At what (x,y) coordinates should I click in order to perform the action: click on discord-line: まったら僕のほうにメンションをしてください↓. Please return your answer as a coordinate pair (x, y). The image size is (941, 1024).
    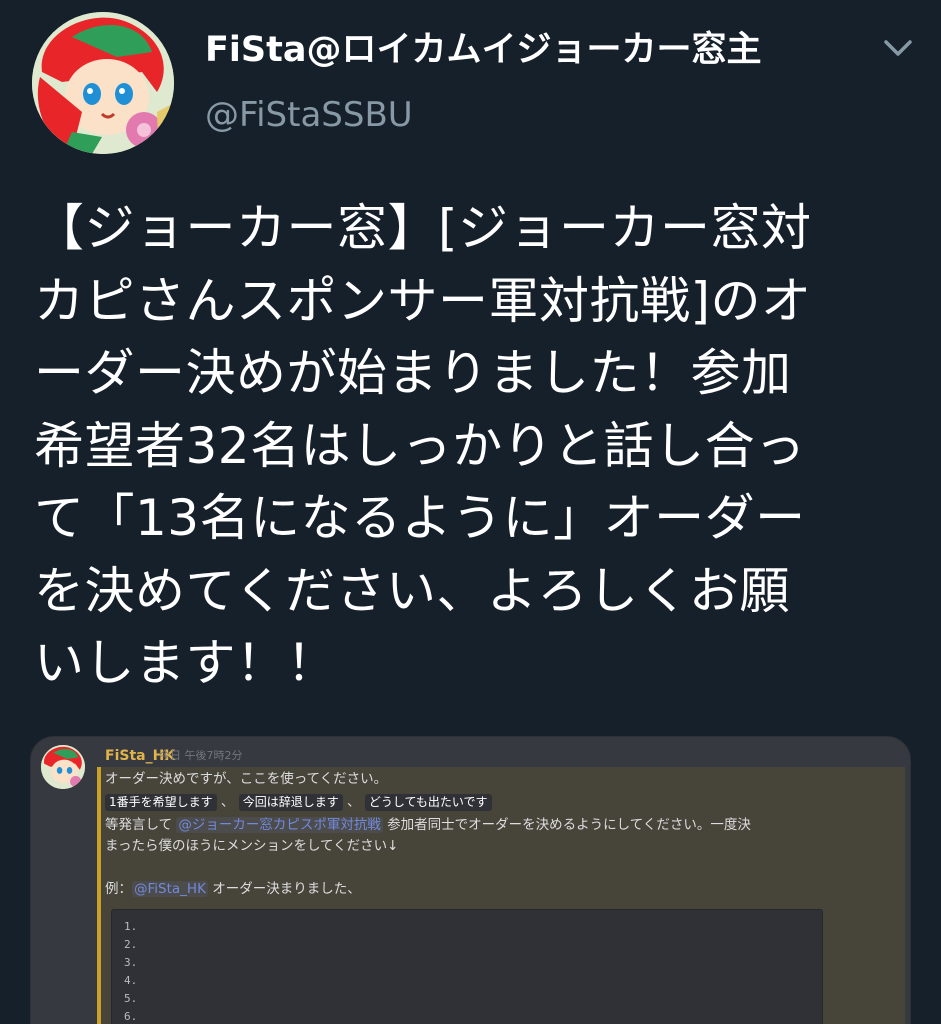
    Looking at the image, I should click on (252, 846).